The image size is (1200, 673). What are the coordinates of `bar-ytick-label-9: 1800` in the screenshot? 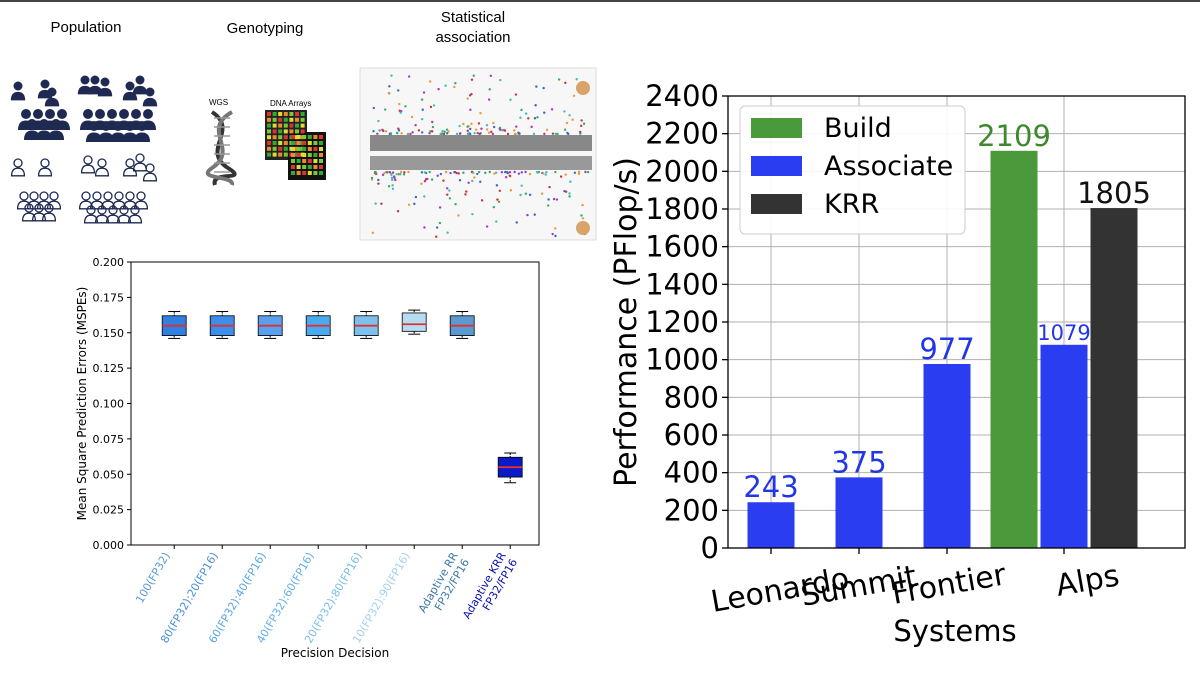 It's located at (682, 209).